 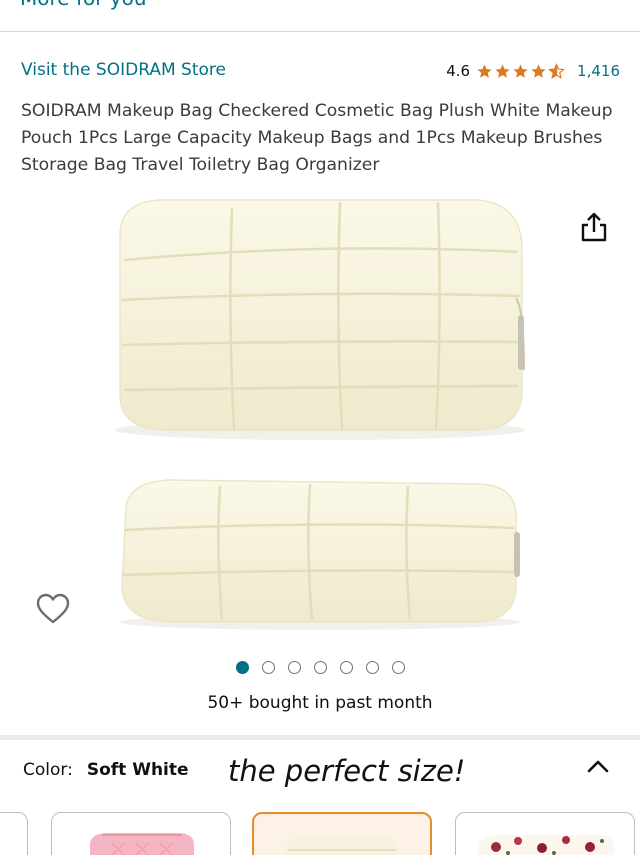 What do you see at coordinates (14, 833) in the screenshot?
I see `color-swatch-offscreen` at bounding box center [14, 833].